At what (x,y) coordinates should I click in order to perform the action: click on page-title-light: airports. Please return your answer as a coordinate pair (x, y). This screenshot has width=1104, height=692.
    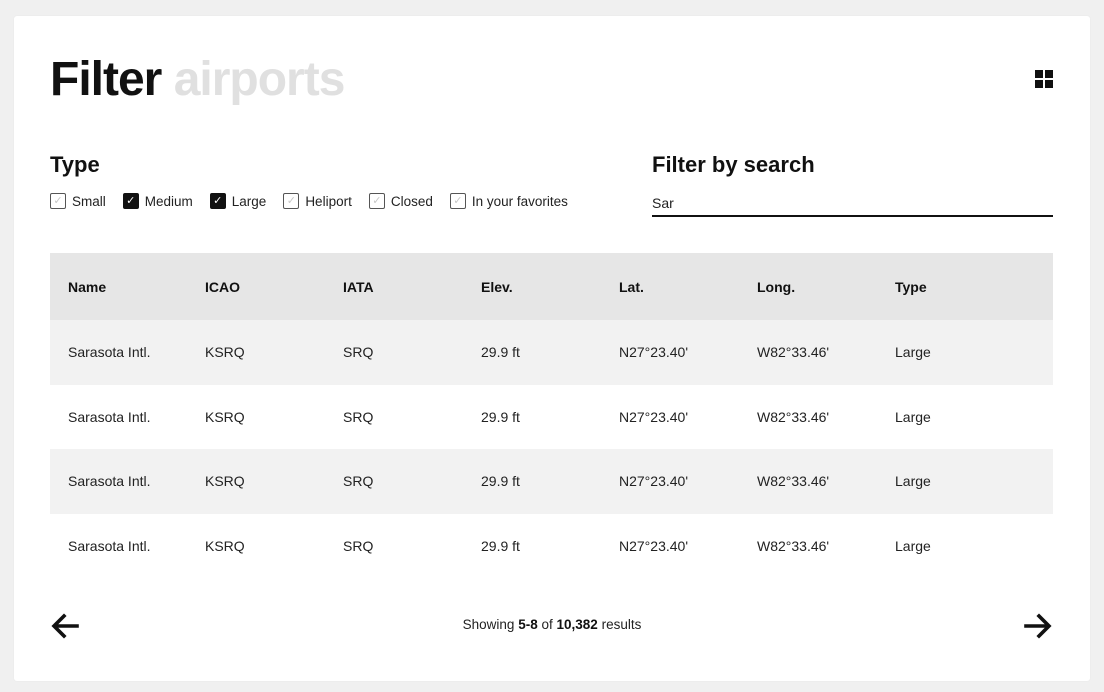
    Looking at the image, I should click on (259, 79).